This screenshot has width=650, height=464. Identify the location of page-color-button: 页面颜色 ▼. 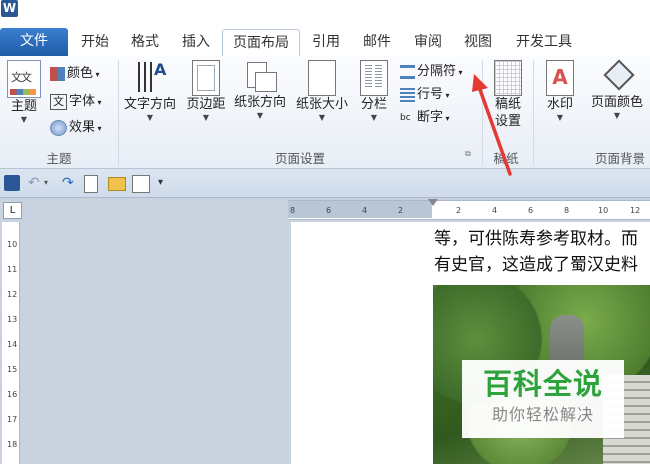
(617, 90).